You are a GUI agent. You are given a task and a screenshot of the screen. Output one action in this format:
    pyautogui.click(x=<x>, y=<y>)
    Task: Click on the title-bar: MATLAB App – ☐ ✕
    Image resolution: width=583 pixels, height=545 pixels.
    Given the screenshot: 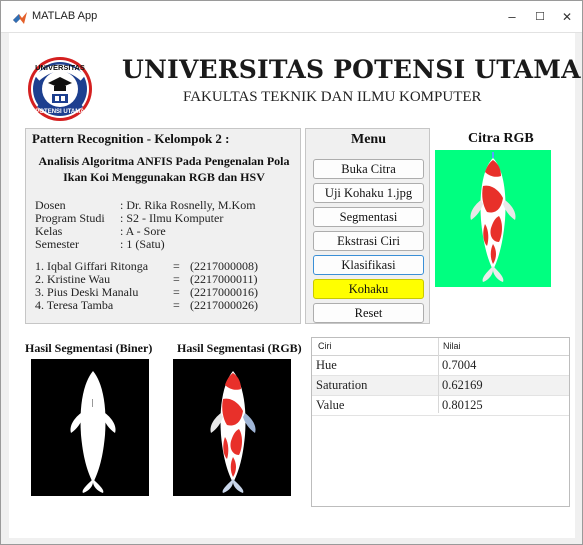 What is the action you would take?
    pyautogui.click(x=291, y=17)
    